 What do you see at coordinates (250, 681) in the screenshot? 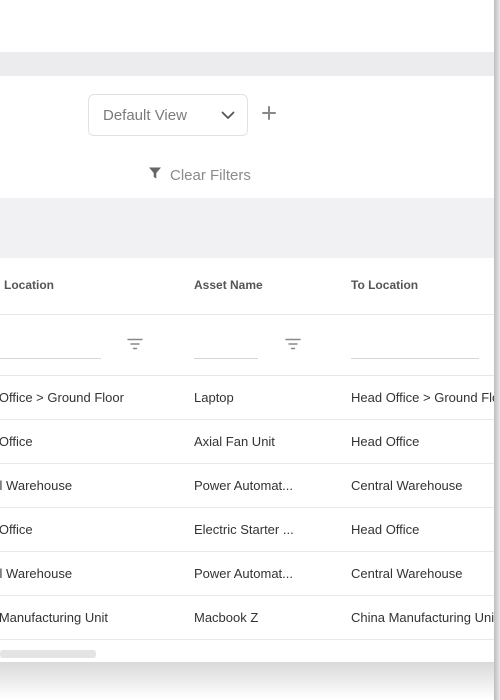
I see `frame-shadow` at bounding box center [250, 681].